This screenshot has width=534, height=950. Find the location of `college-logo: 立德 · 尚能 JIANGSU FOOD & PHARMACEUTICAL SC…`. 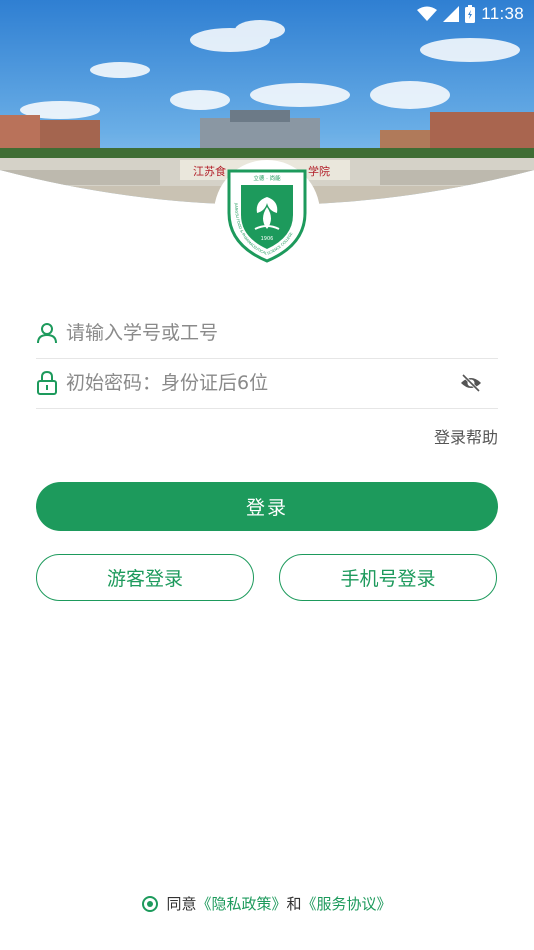

college-logo: 立德 · 尚能 JIANGSU FOOD & PHARMACEUTICAL SC… is located at coordinates (267, 213).